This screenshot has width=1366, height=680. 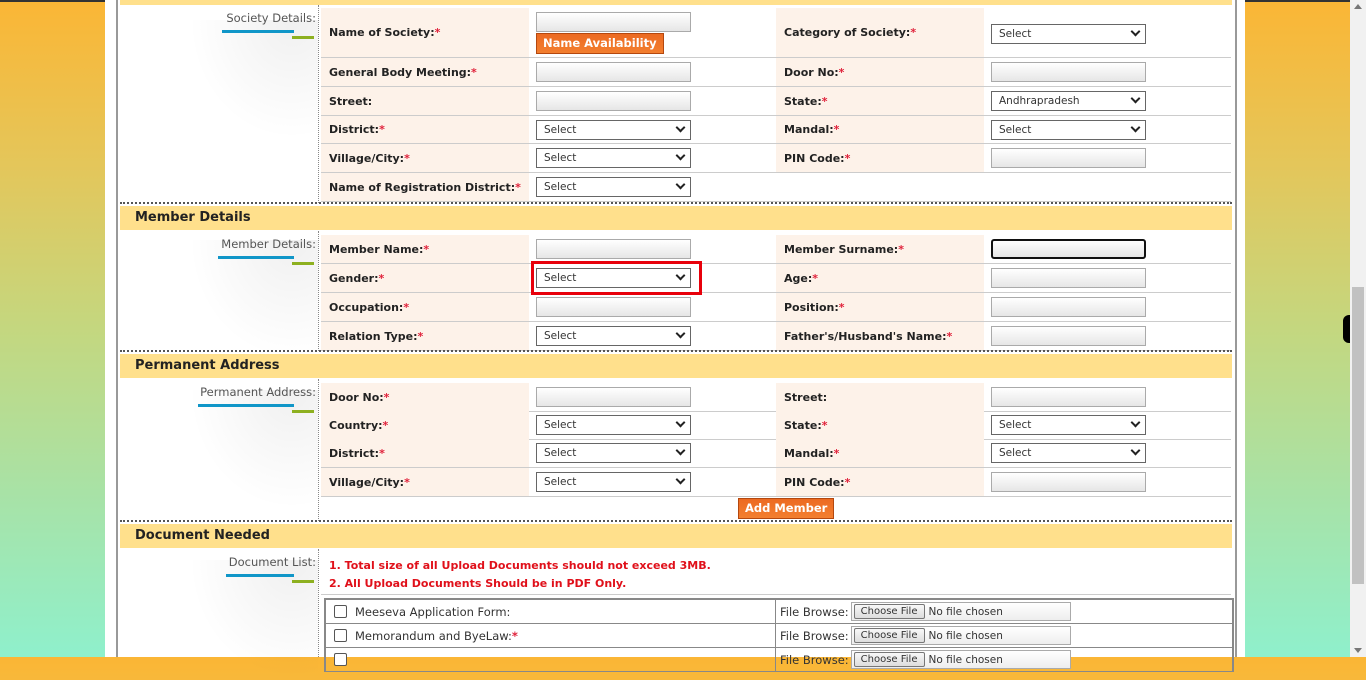 What do you see at coordinates (425, 336) in the screenshot?
I see `relation-type-label: Relation Type: *` at bounding box center [425, 336].